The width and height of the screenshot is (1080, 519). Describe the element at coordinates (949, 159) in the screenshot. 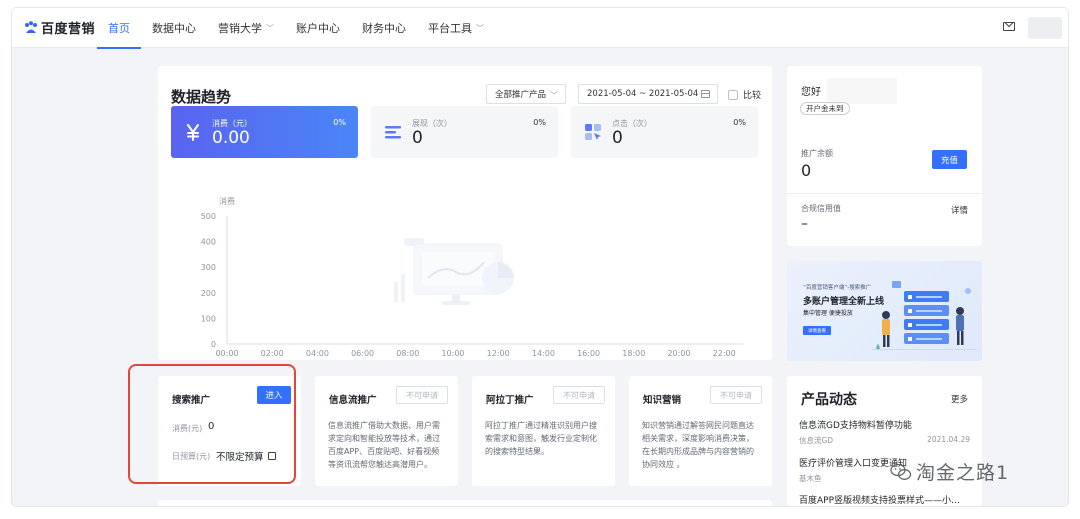

I see `recharge-button: 充值` at that location.